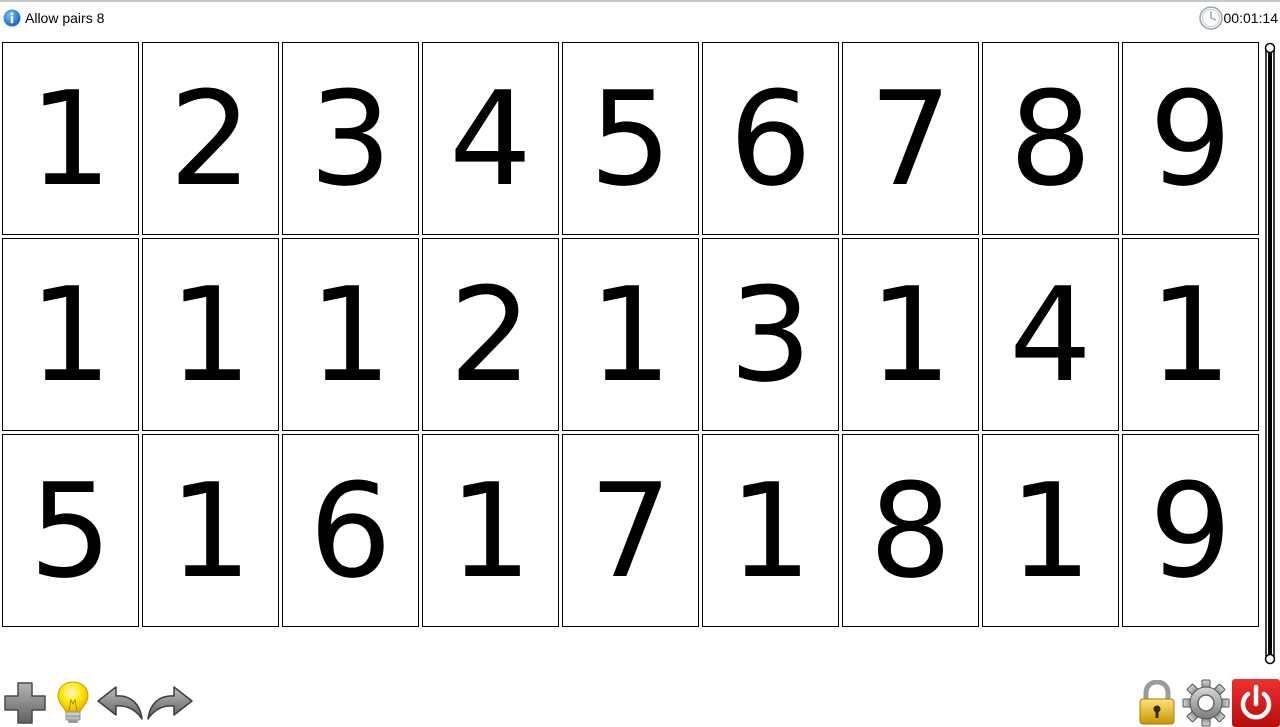  Describe the element at coordinates (1270, 353) in the screenshot. I see `vertical-scrollbar` at that location.